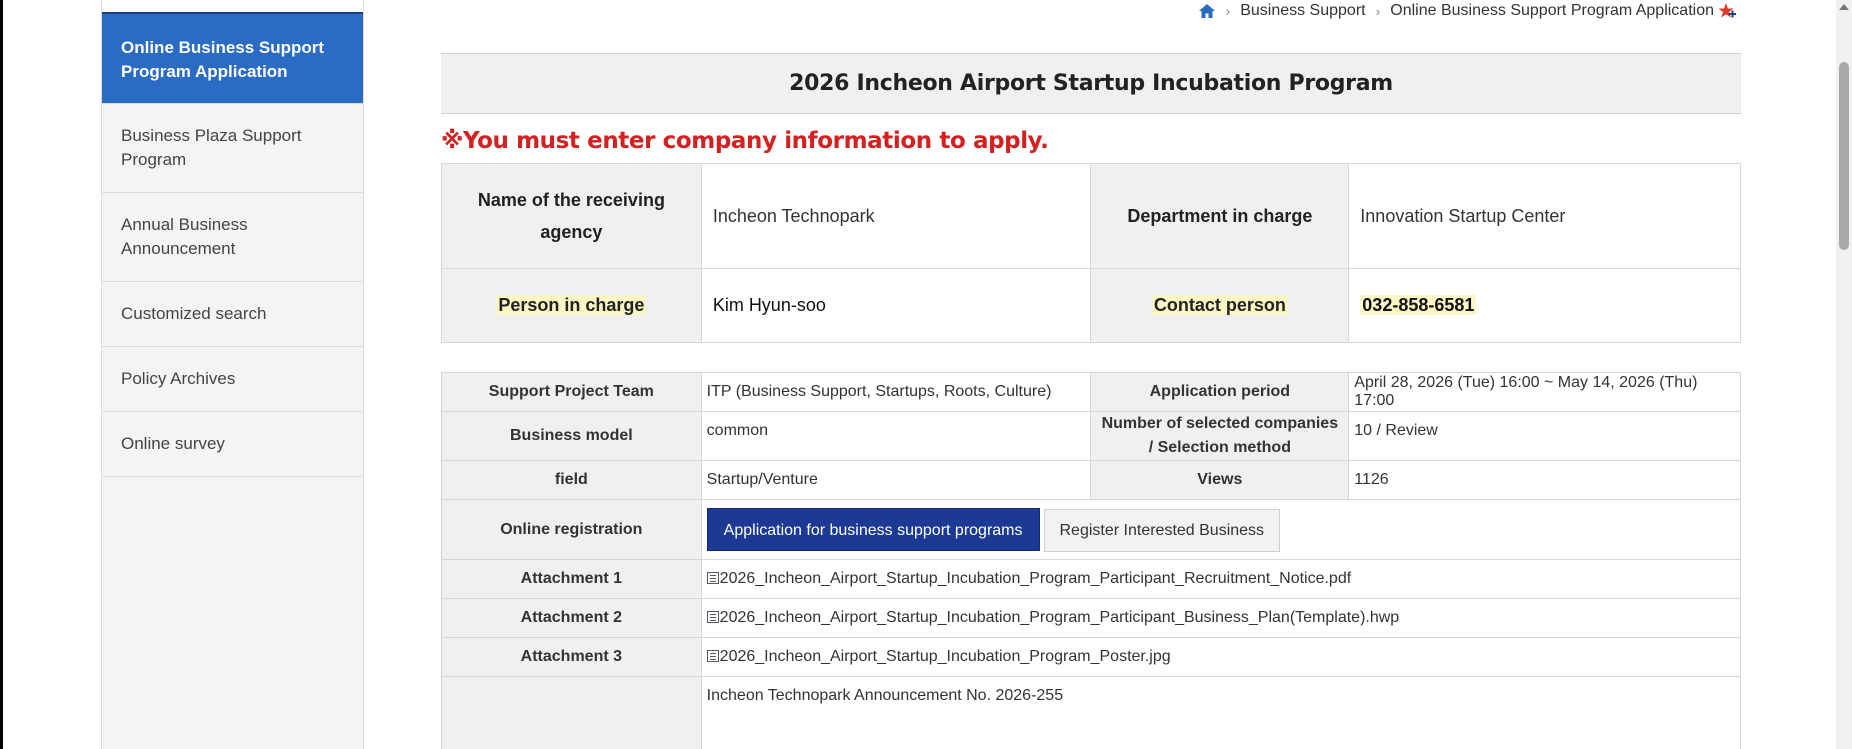  I want to click on selected-companies-value: 10 / Review, so click(1544, 436).